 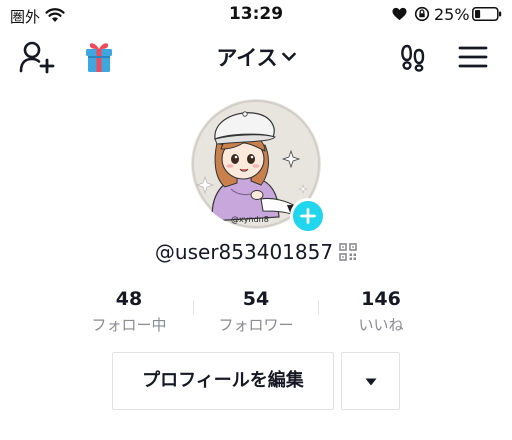 I want to click on account-switcher: アイス, so click(x=256, y=57).